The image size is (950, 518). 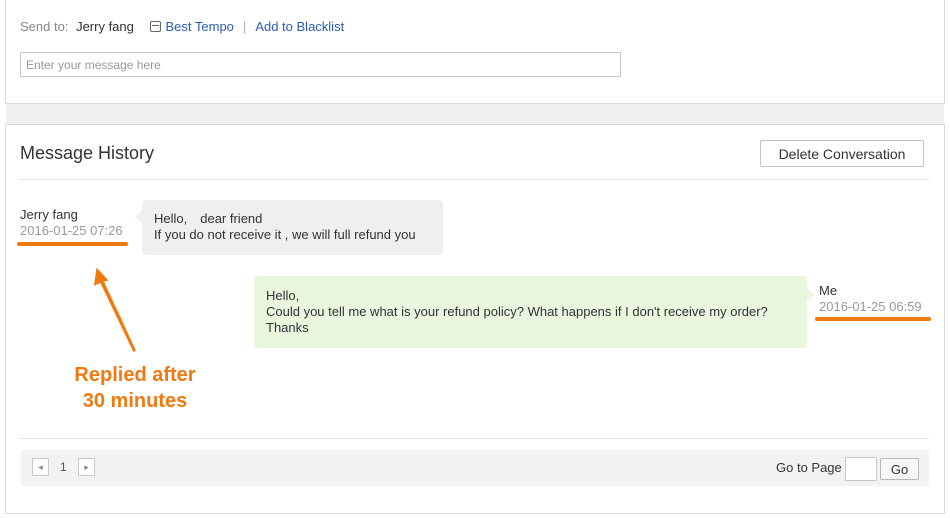 I want to click on divider-top, so click(x=474, y=179).